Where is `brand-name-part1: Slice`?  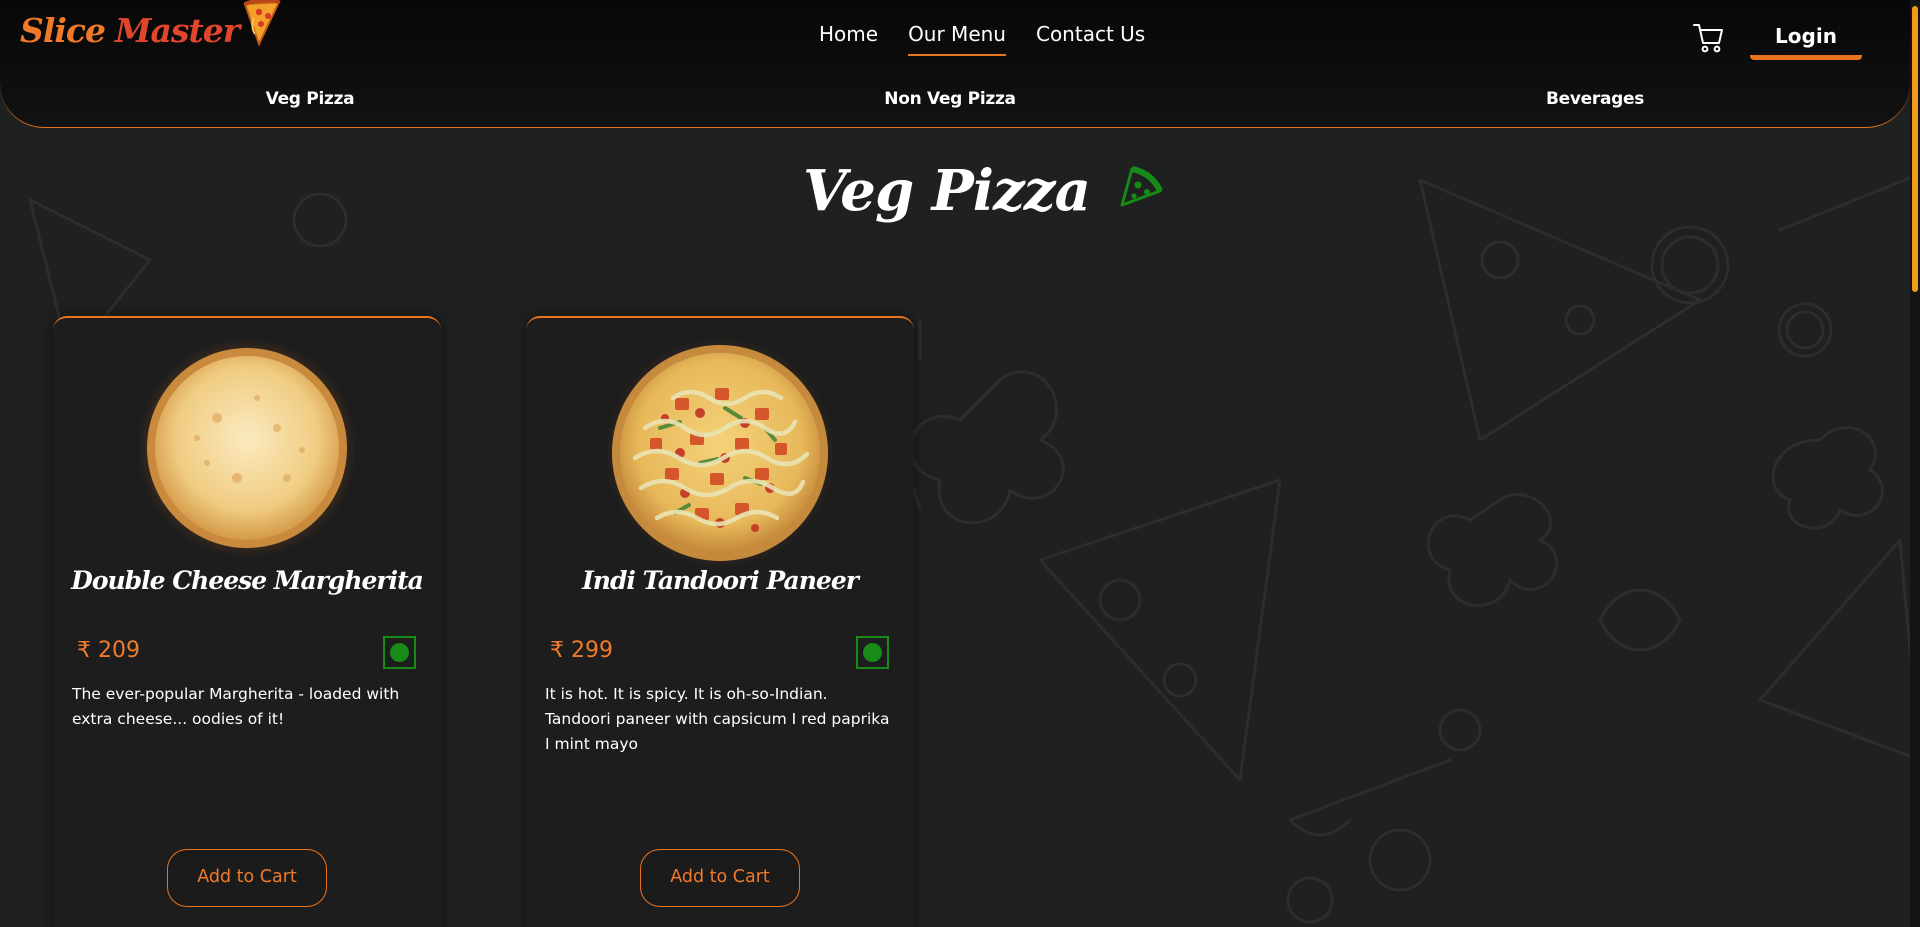 brand-name-part1: Slice is located at coordinates (63, 30).